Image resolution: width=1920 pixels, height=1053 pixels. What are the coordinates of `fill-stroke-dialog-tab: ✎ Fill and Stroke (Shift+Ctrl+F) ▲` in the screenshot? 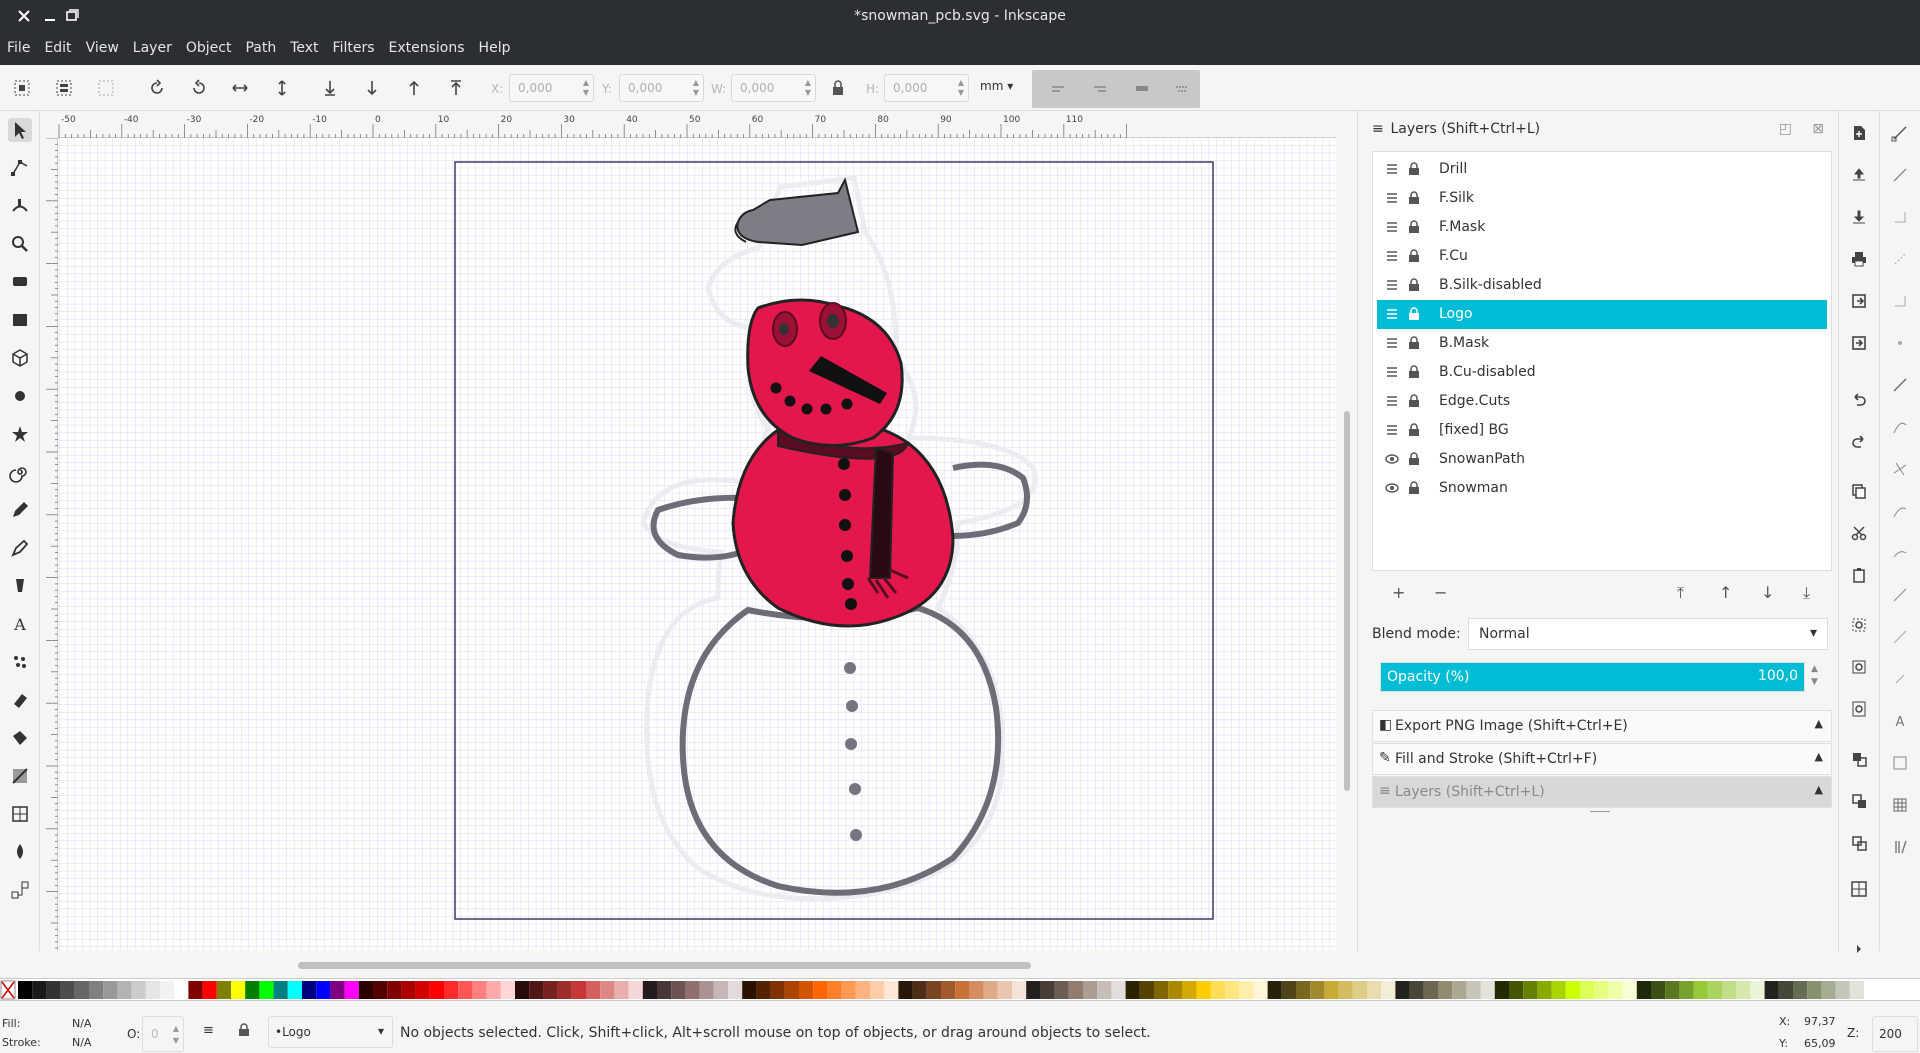 It's located at (1602, 759).